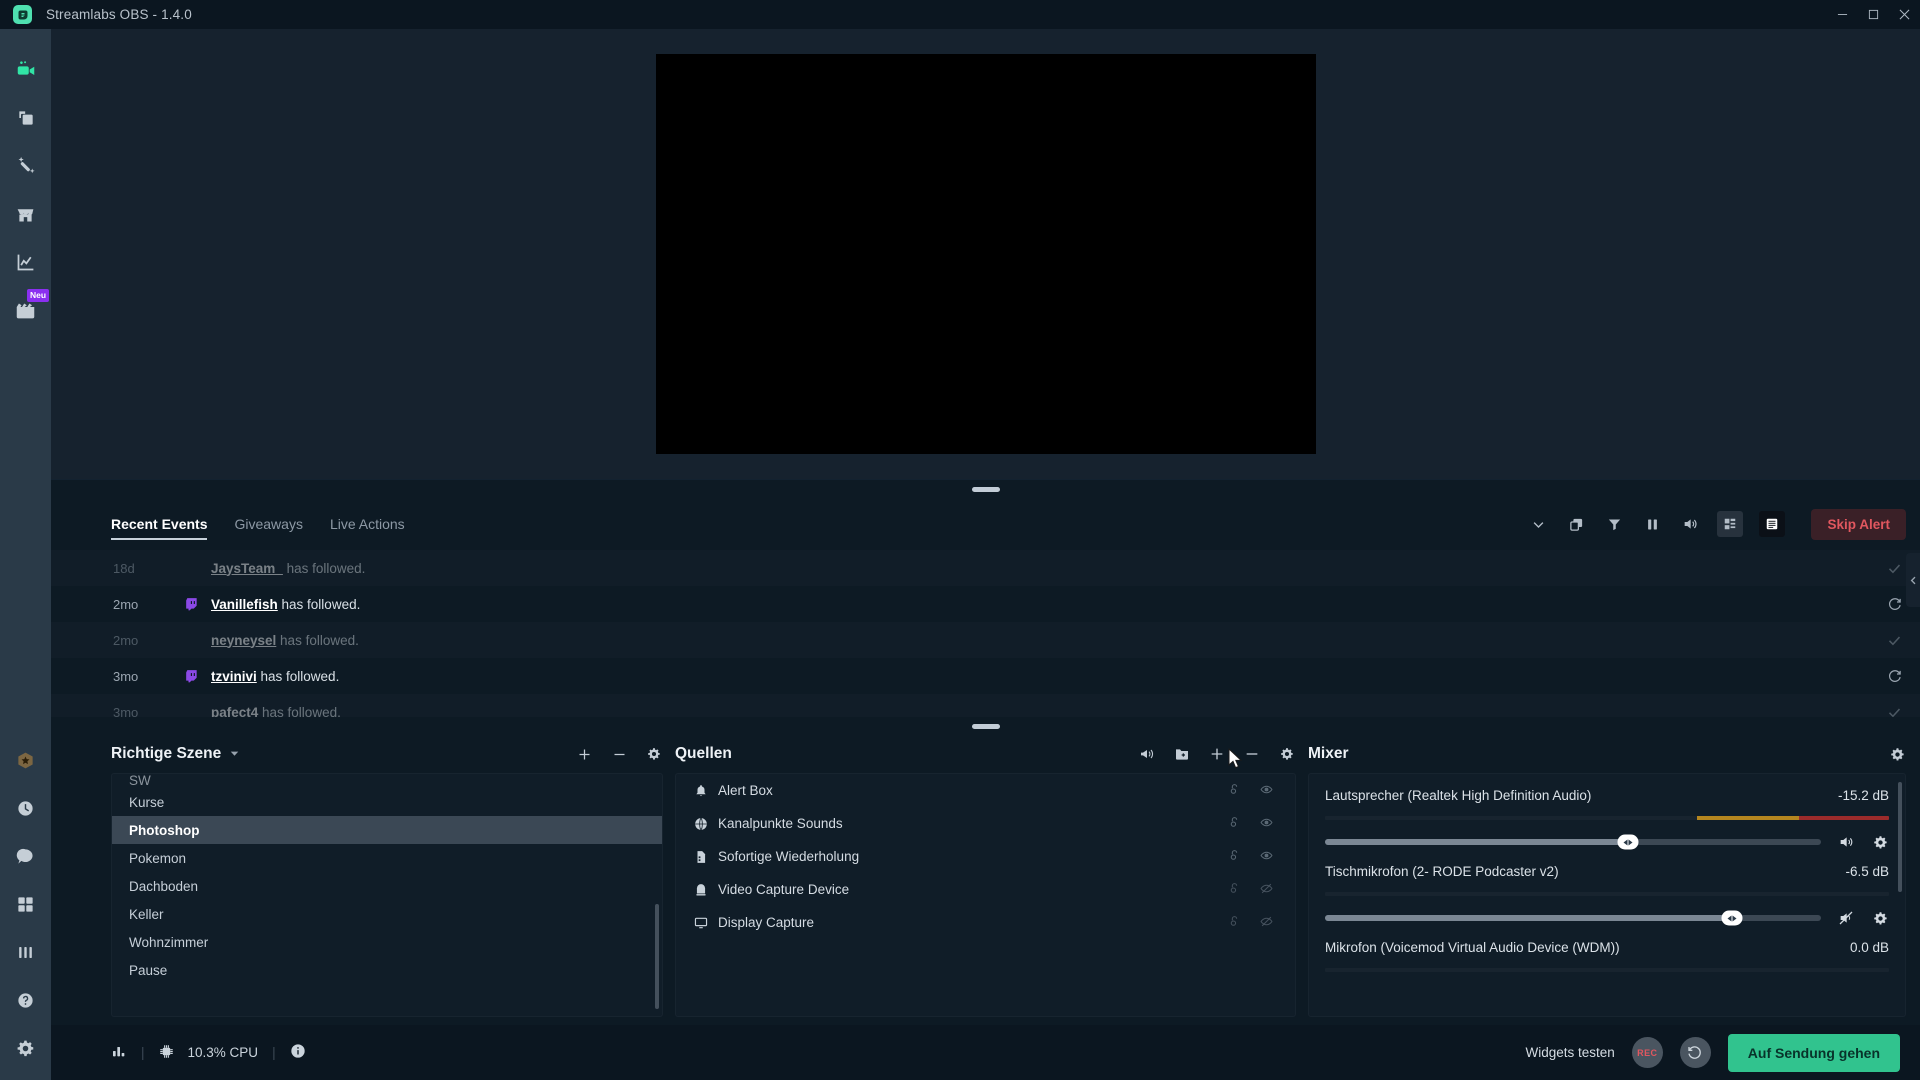 Image resolution: width=1920 pixels, height=1080 pixels. I want to click on preview-splitter, so click(985, 488).